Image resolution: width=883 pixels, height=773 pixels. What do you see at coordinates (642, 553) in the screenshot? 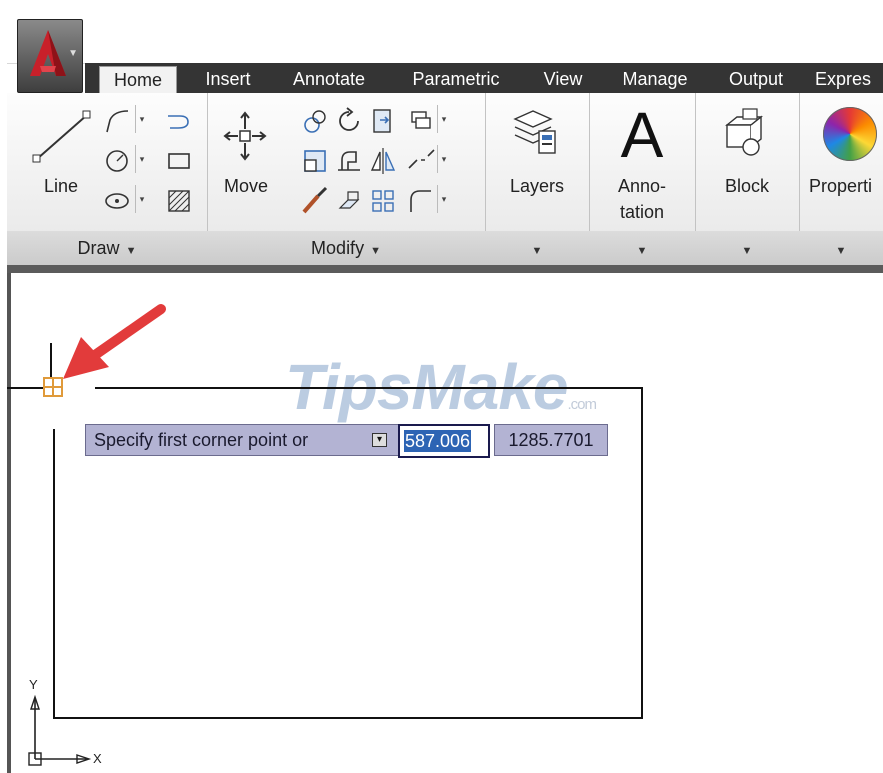
I see `rectangle-right-edge` at bounding box center [642, 553].